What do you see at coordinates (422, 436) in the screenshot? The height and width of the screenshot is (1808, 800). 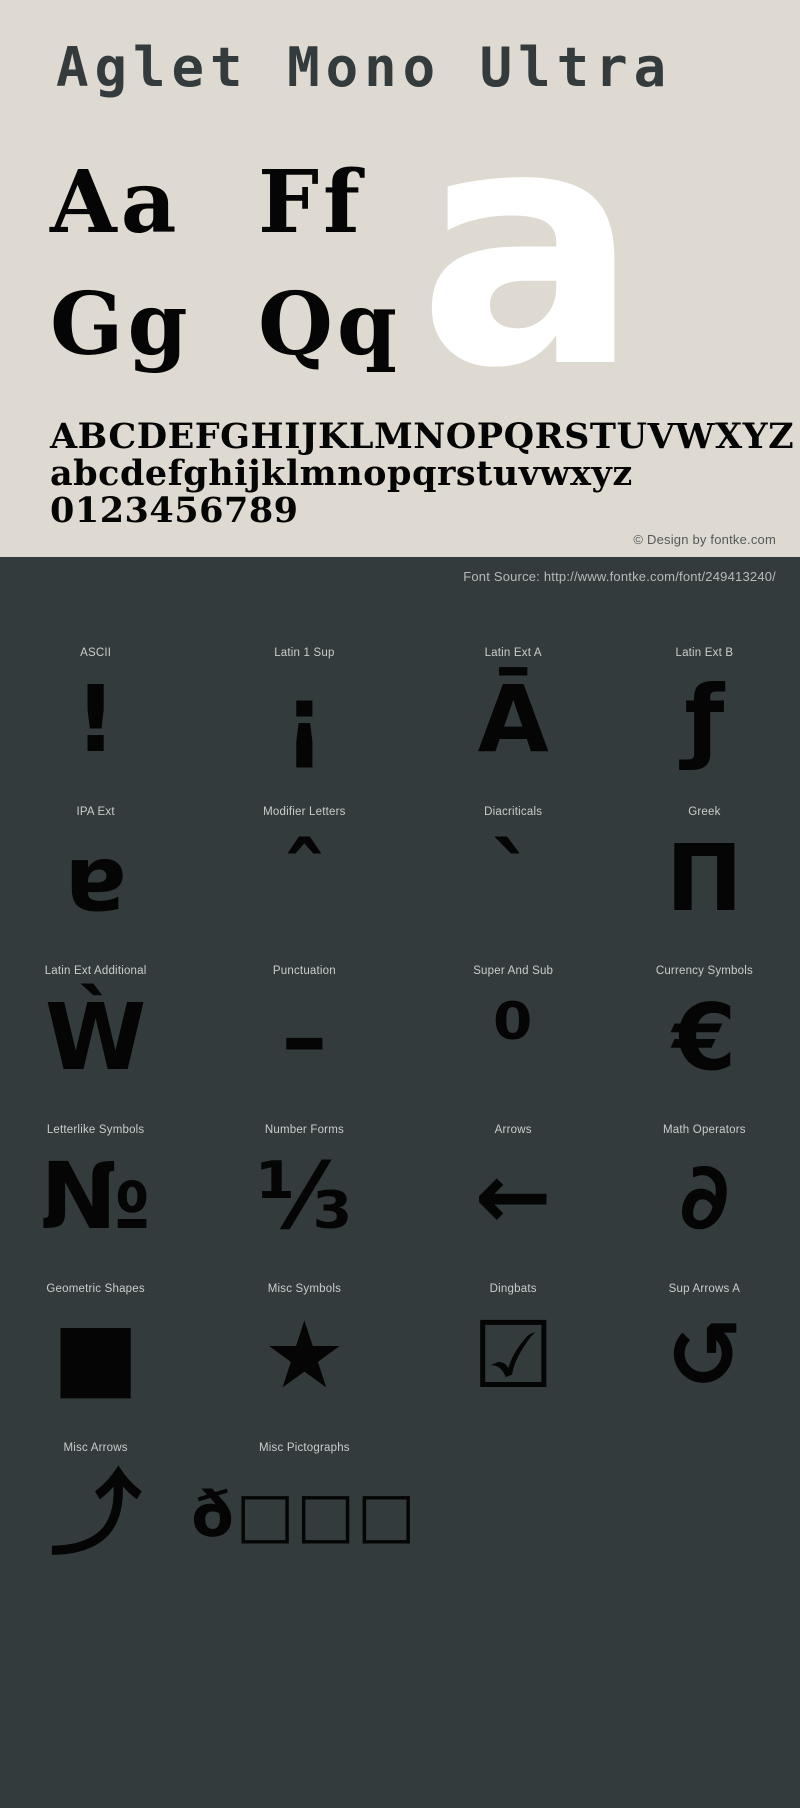 I see `alphabet-uppercase: ABCDEFGHIJKLMNOPQRSTUVWXYZ` at bounding box center [422, 436].